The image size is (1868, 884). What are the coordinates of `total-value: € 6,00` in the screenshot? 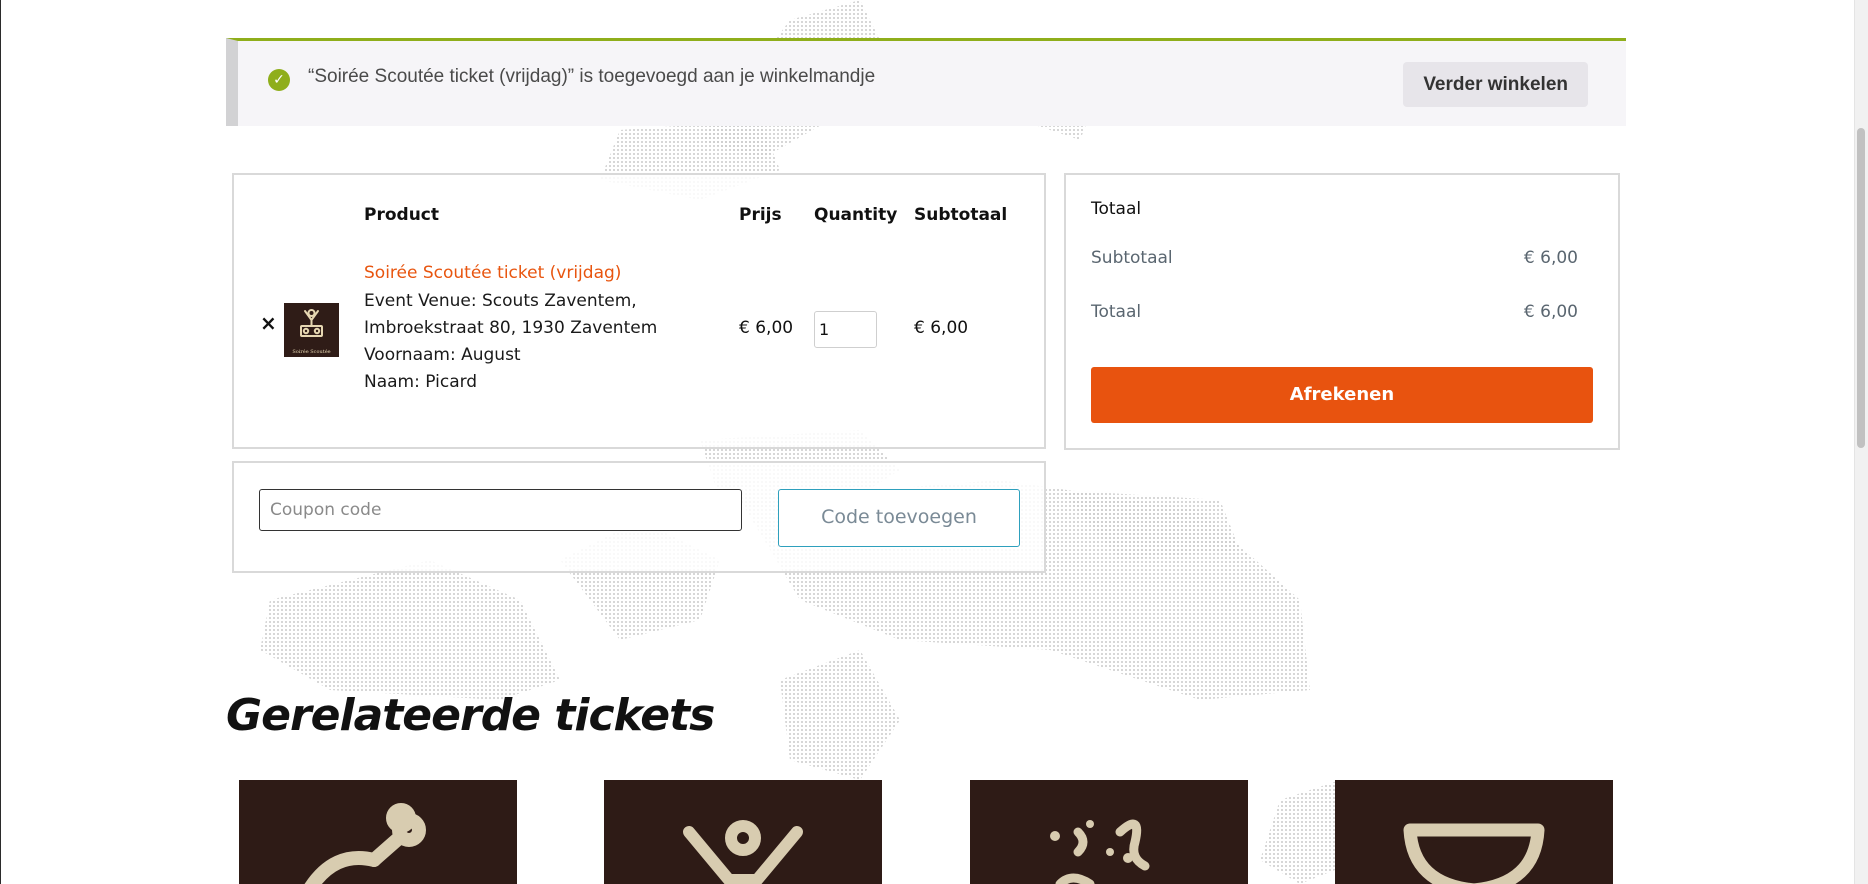 It's located at (1550, 312).